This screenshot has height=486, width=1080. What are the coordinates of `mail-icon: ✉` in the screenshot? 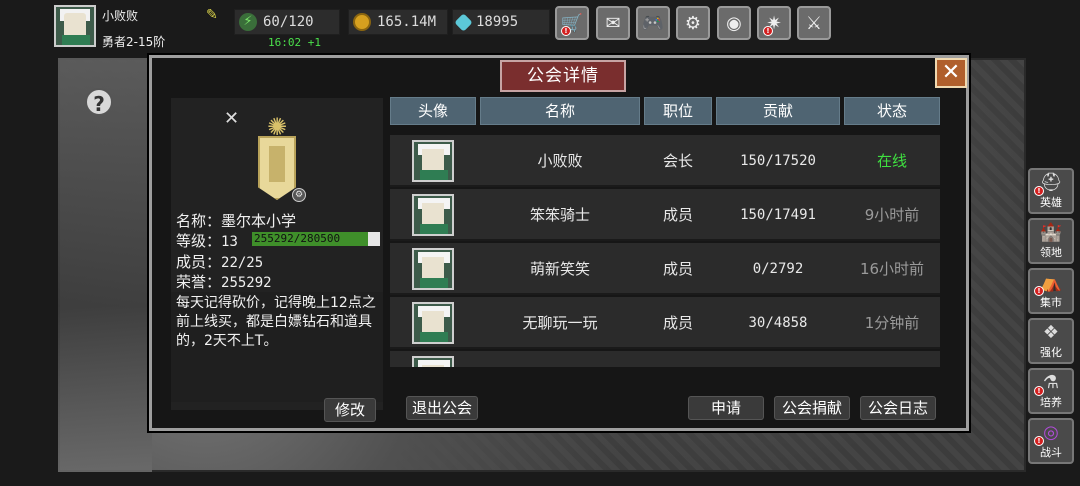 It's located at (613, 23).